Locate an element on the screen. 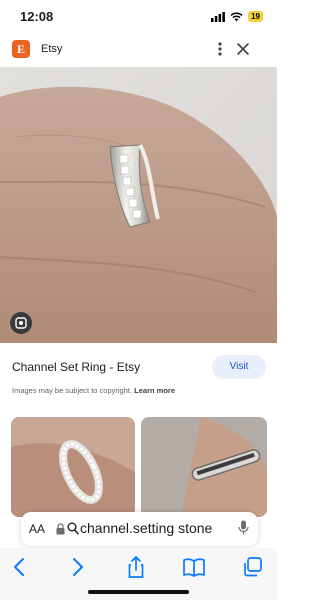 Image resolution: width=320 pixels, height=600 pixels. copyright-text: Images may be subject to copyright. is located at coordinates (72, 390).